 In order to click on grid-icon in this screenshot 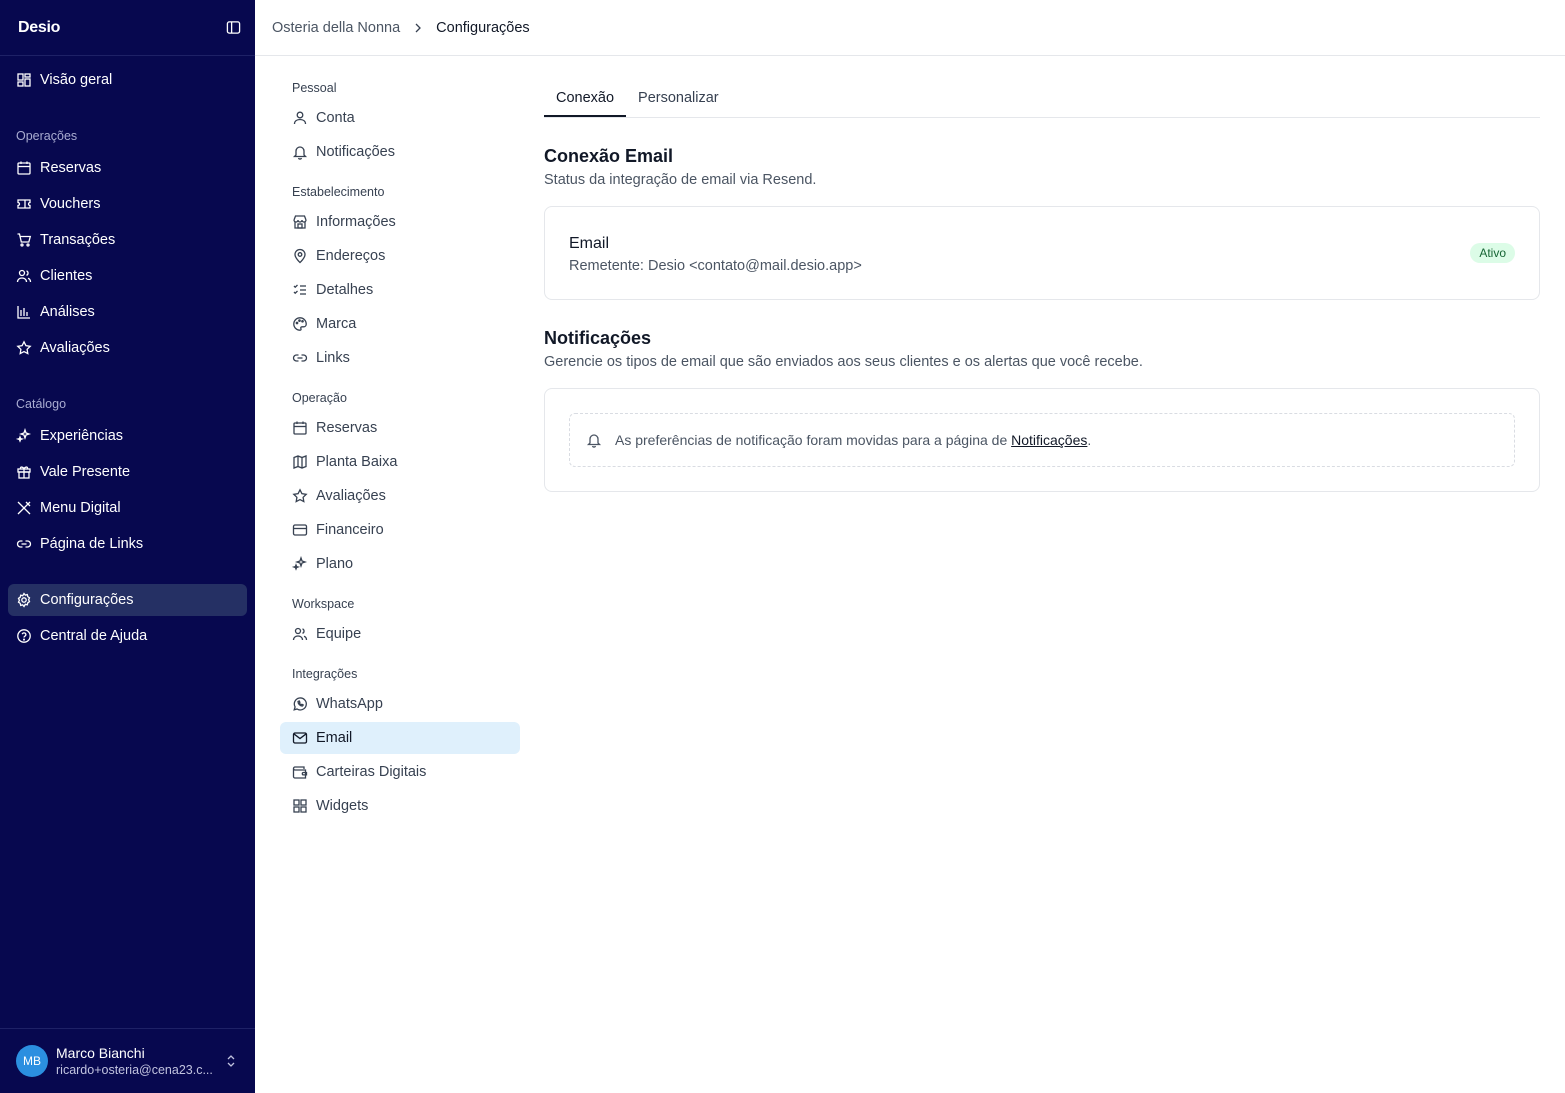, I will do `click(300, 806)`.